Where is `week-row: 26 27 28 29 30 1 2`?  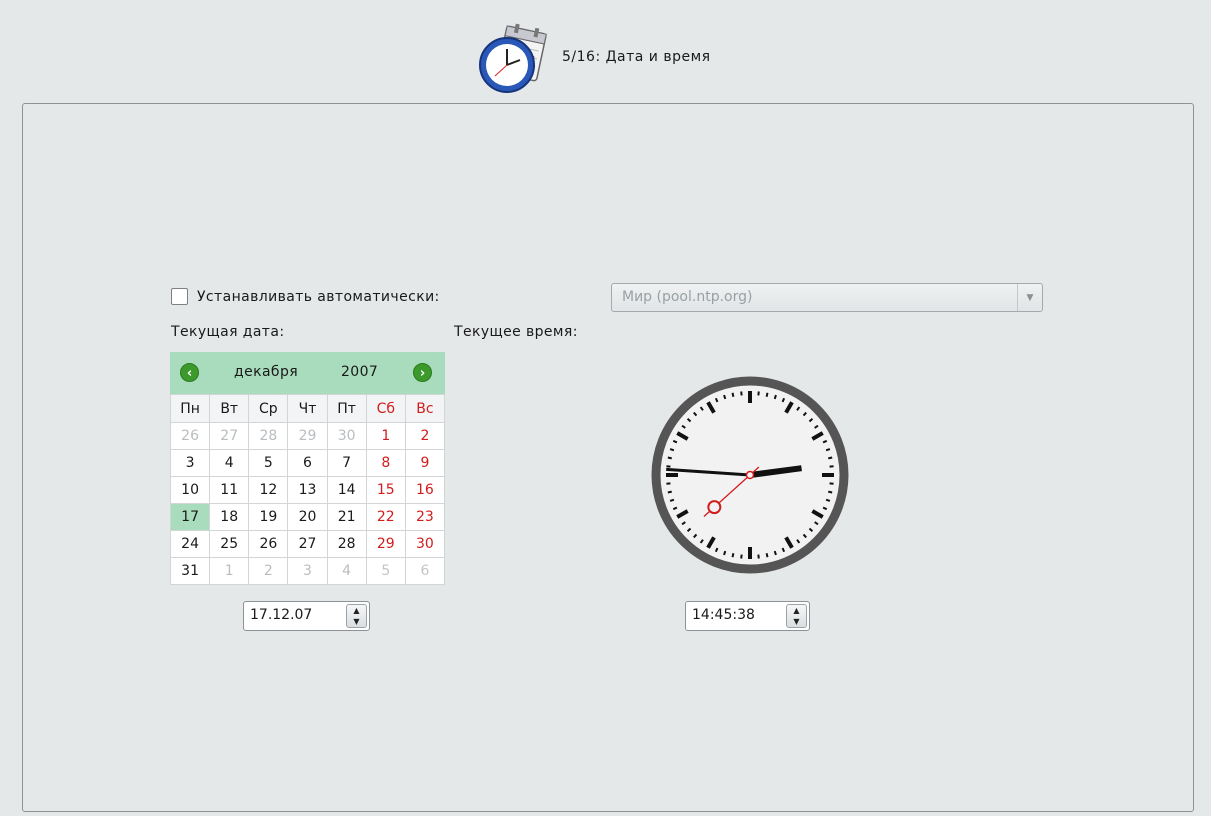
week-row: 26 27 28 29 30 1 2 is located at coordinates (307, 436).